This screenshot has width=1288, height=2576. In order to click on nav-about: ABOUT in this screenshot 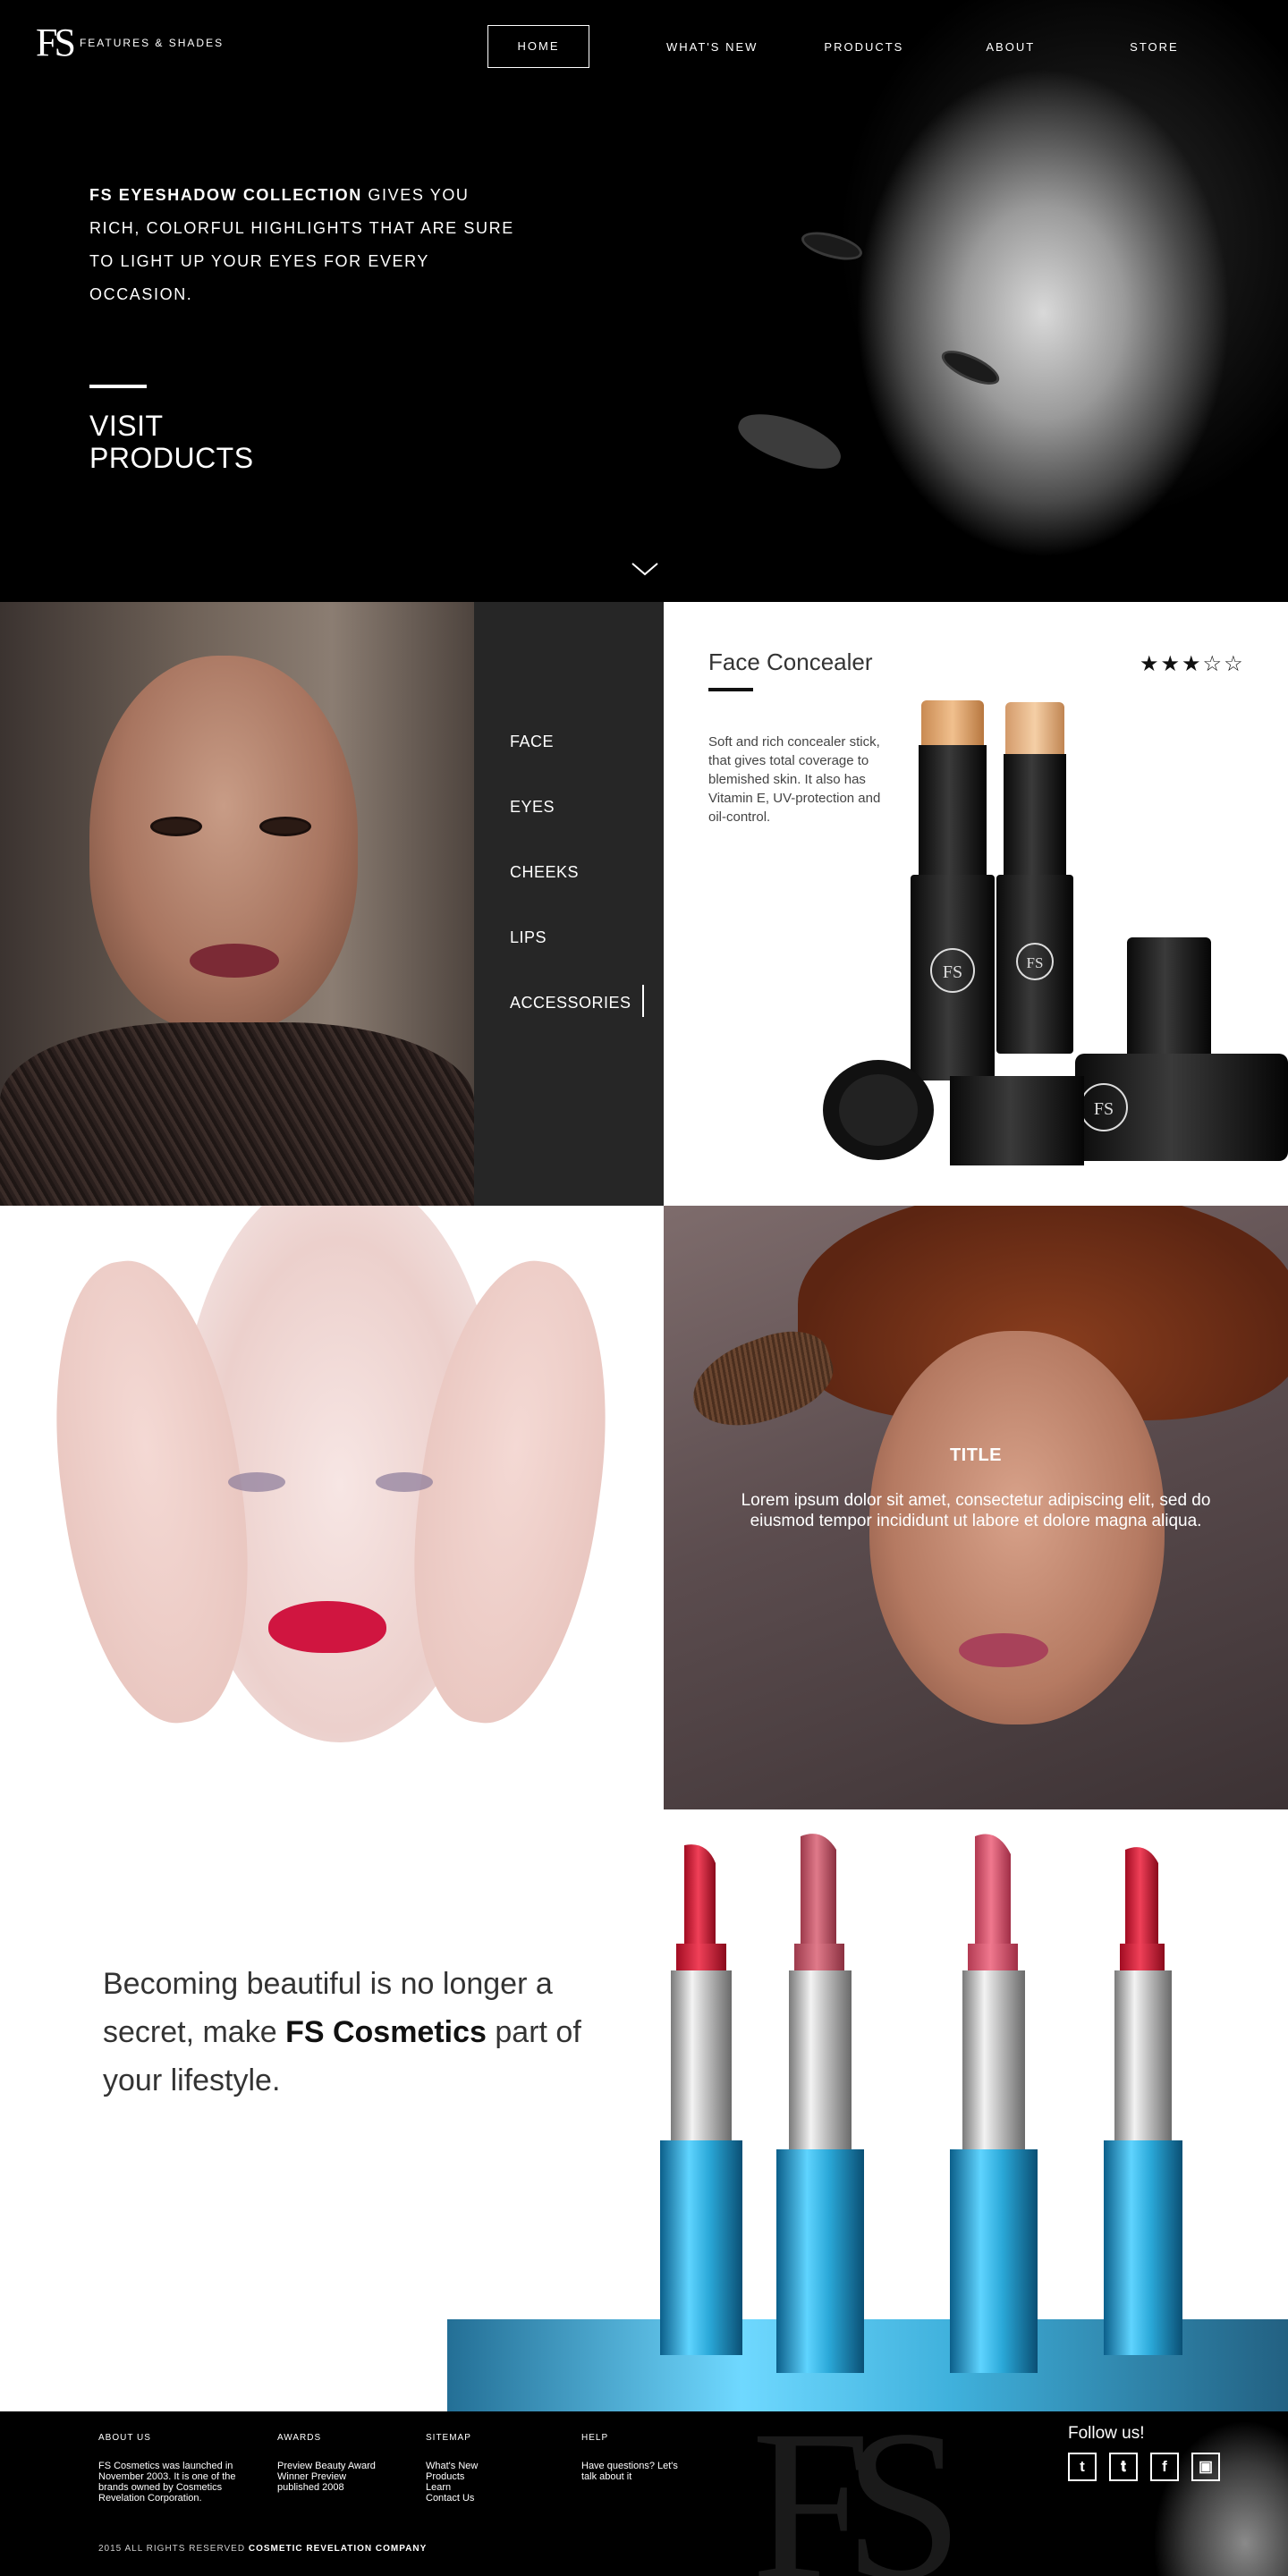, I will do `click(1010, 47)`.